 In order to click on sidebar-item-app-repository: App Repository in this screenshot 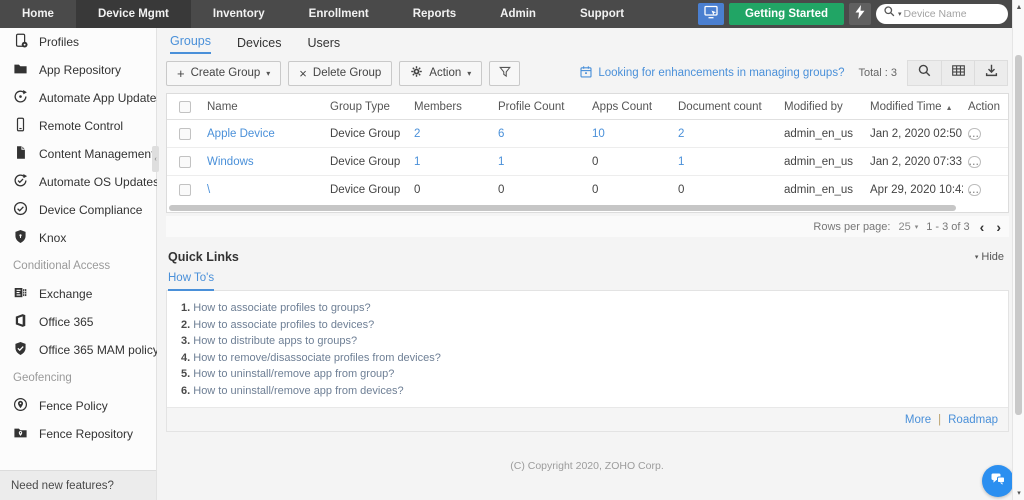, I will do `click(78, 70)`.